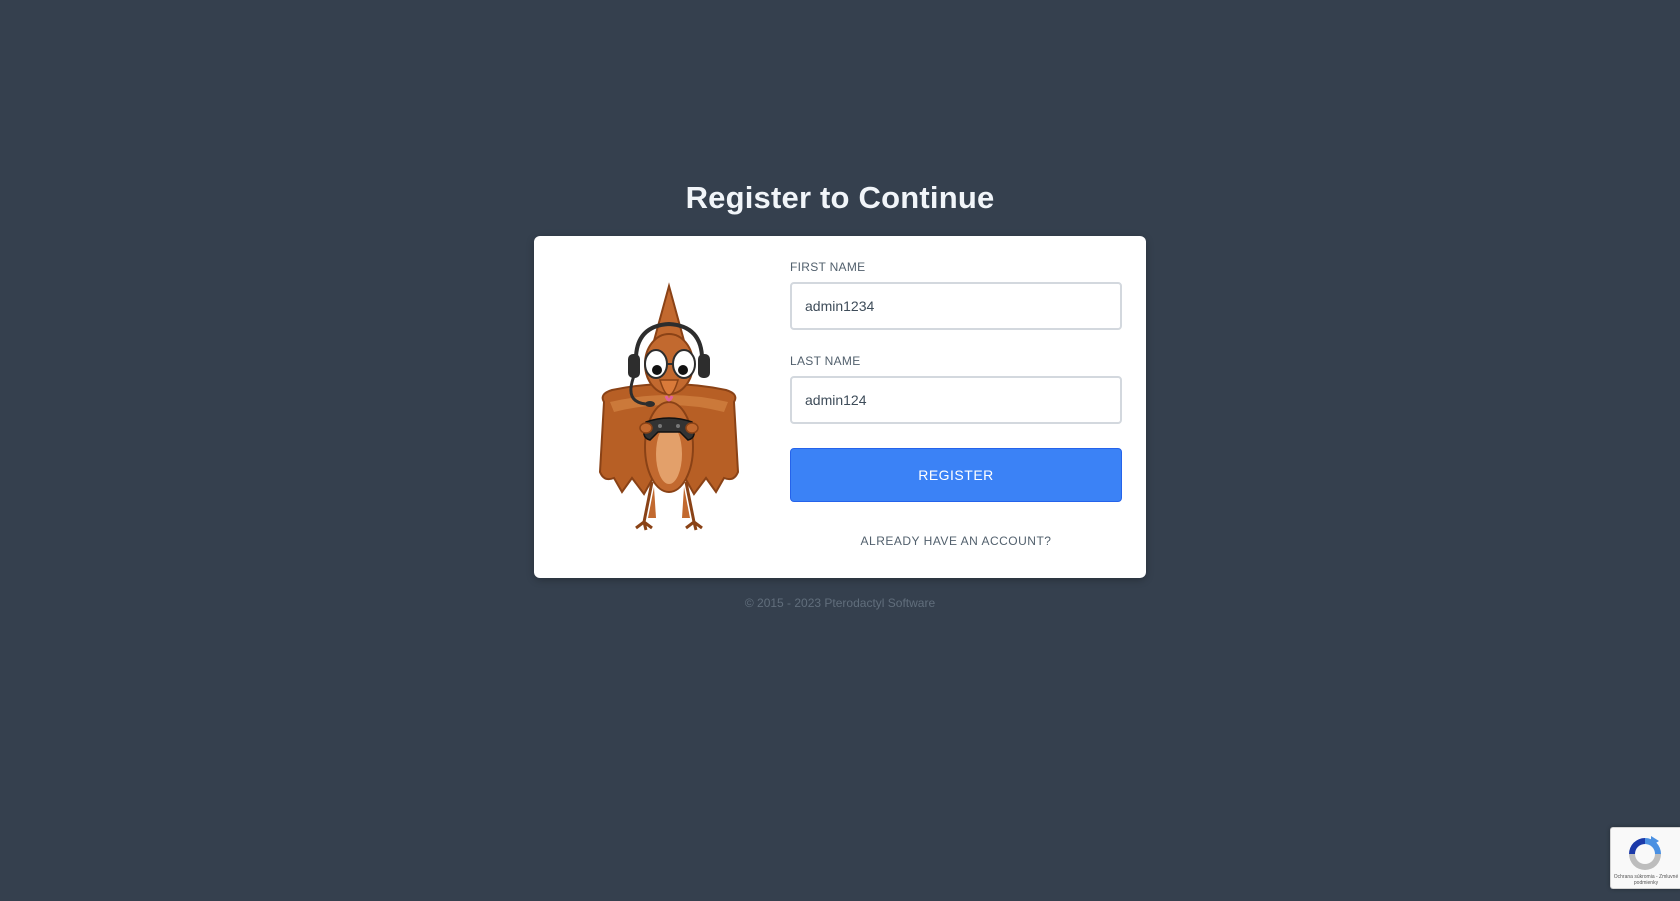 Image resolution: width=1680 pixels, height=901 pixels. What do you see at coordinates (840, 197) in the screenshot?
I see `page-title: Register to Continue` at bounding box center [840, 197].